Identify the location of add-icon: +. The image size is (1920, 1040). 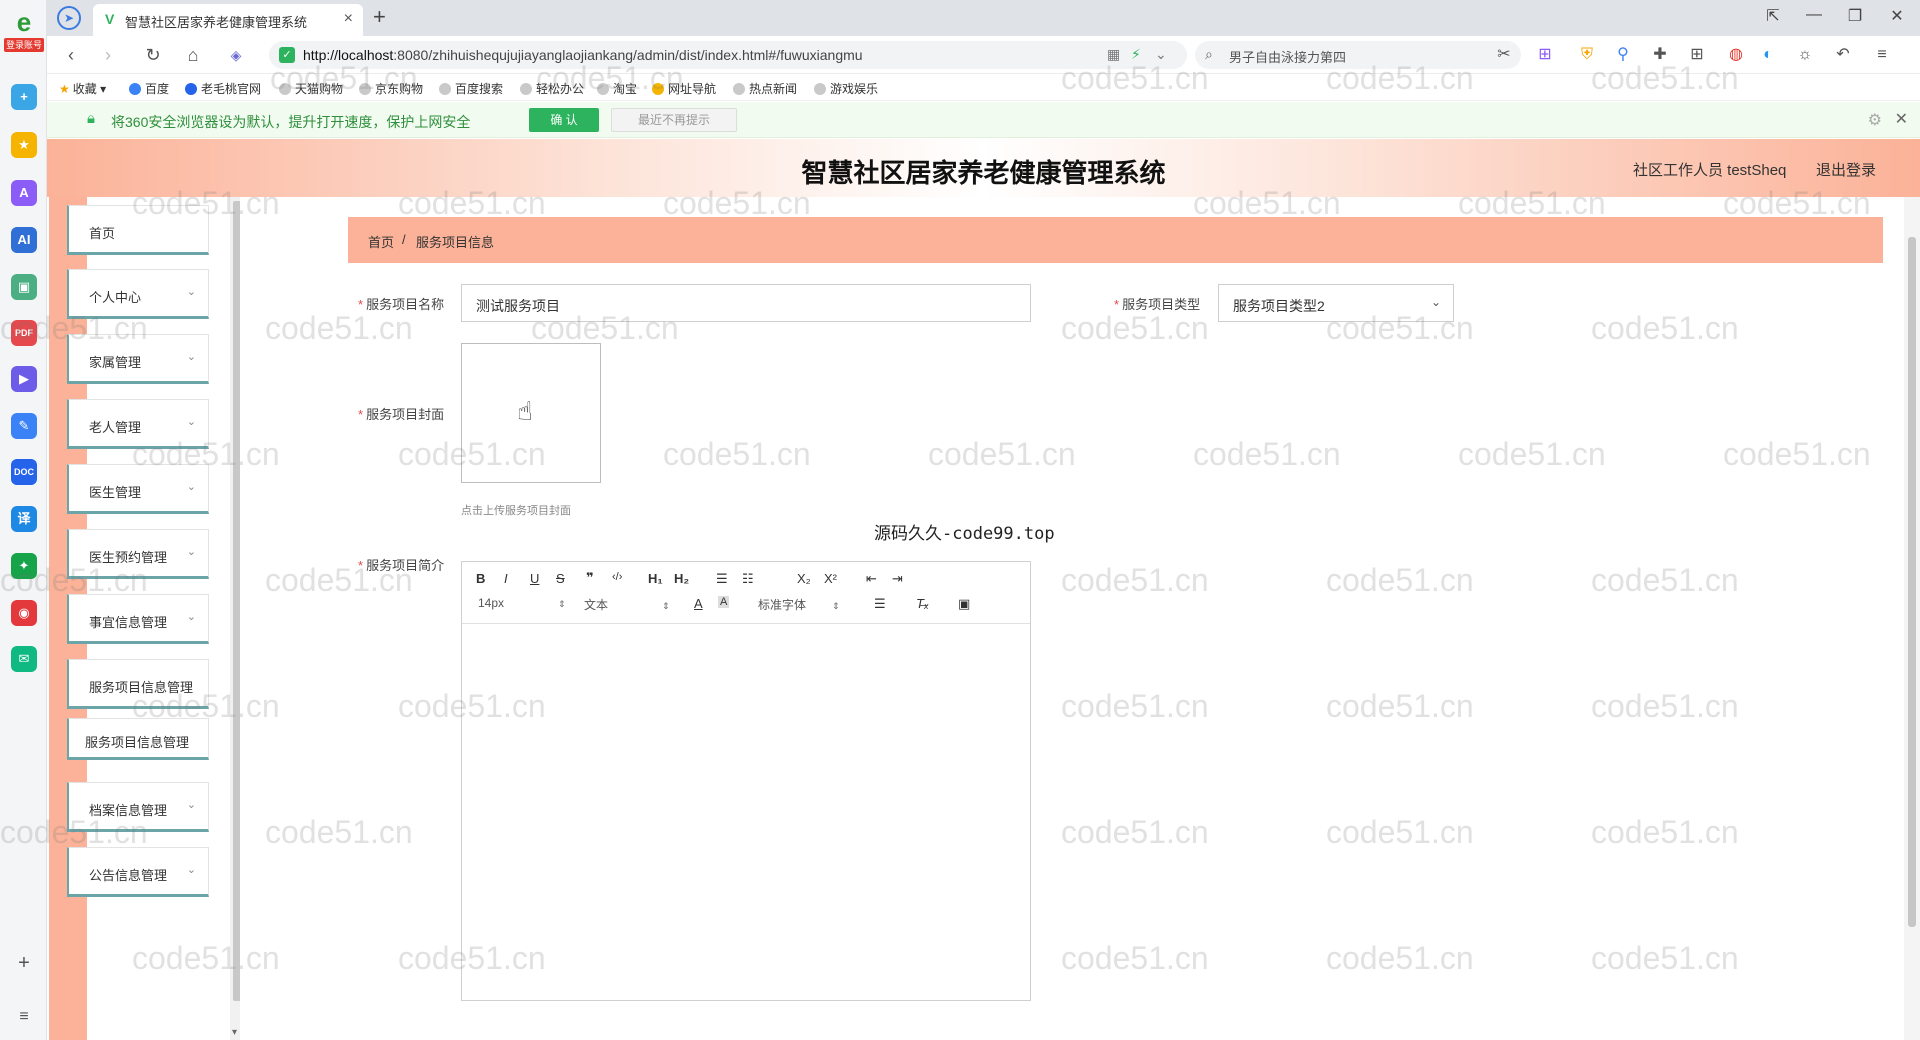
(24, 963).